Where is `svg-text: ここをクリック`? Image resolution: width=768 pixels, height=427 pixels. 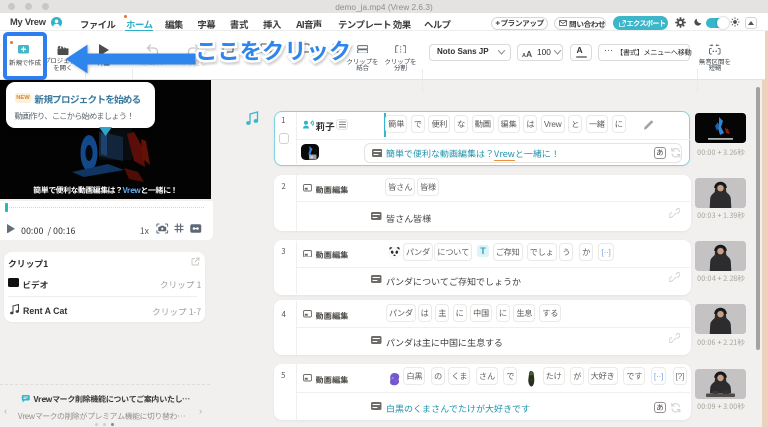 svg-text: ここをクリック is located at coordinates (273, 50).